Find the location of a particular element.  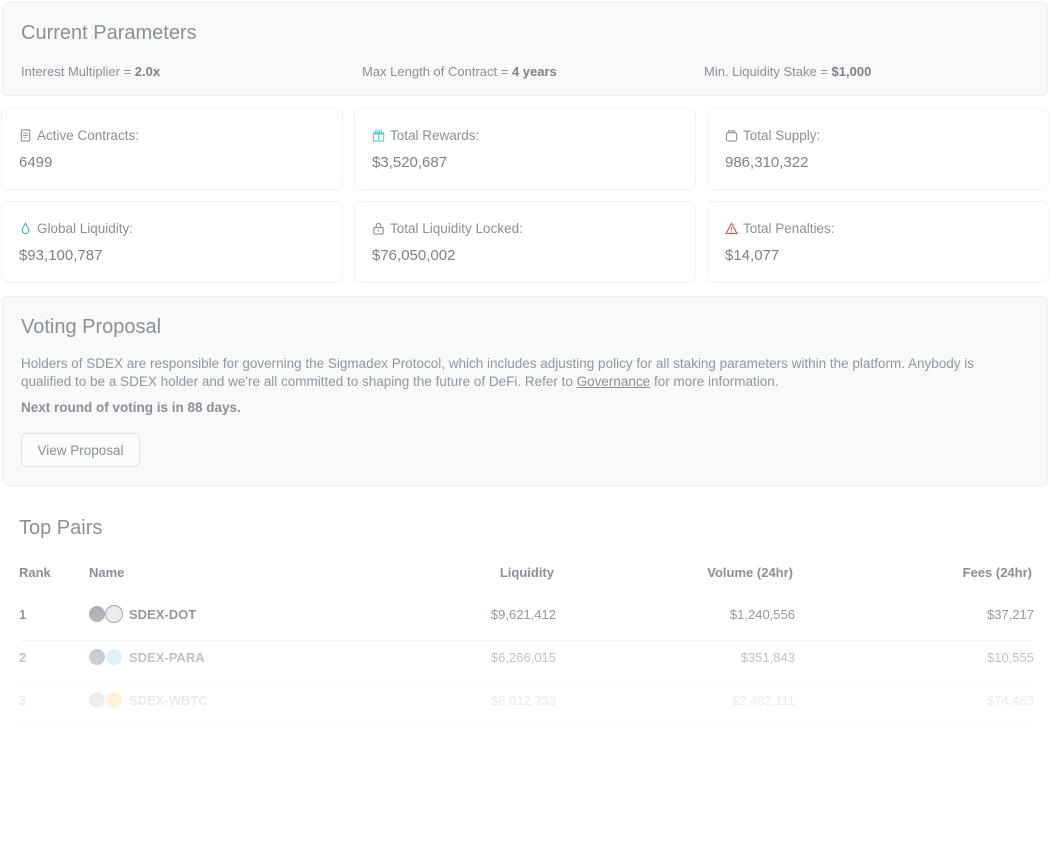

row-liquidity: $6,012,333 is located at coordinates (523, 700).